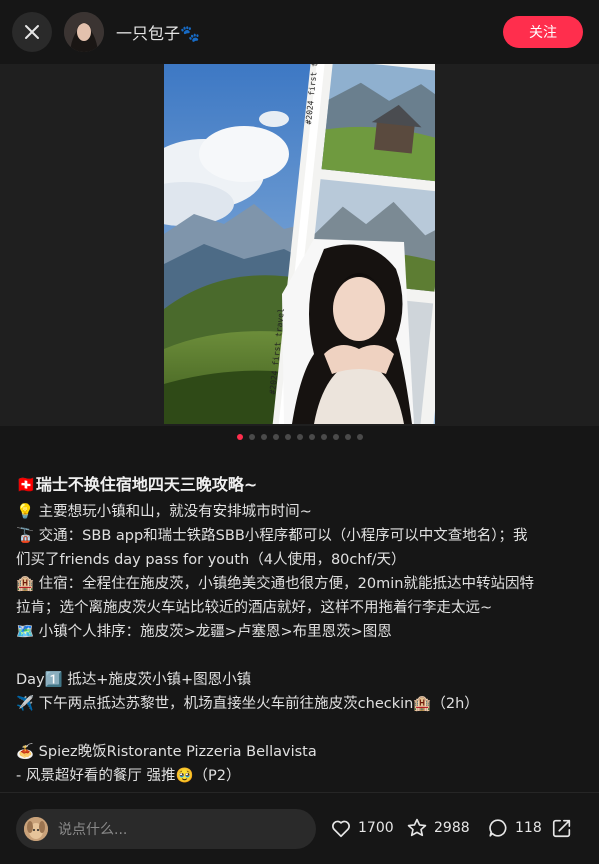 This screenshot has width=599, height=864. I want to click on favorite-count: 2988, so click(452, 828).